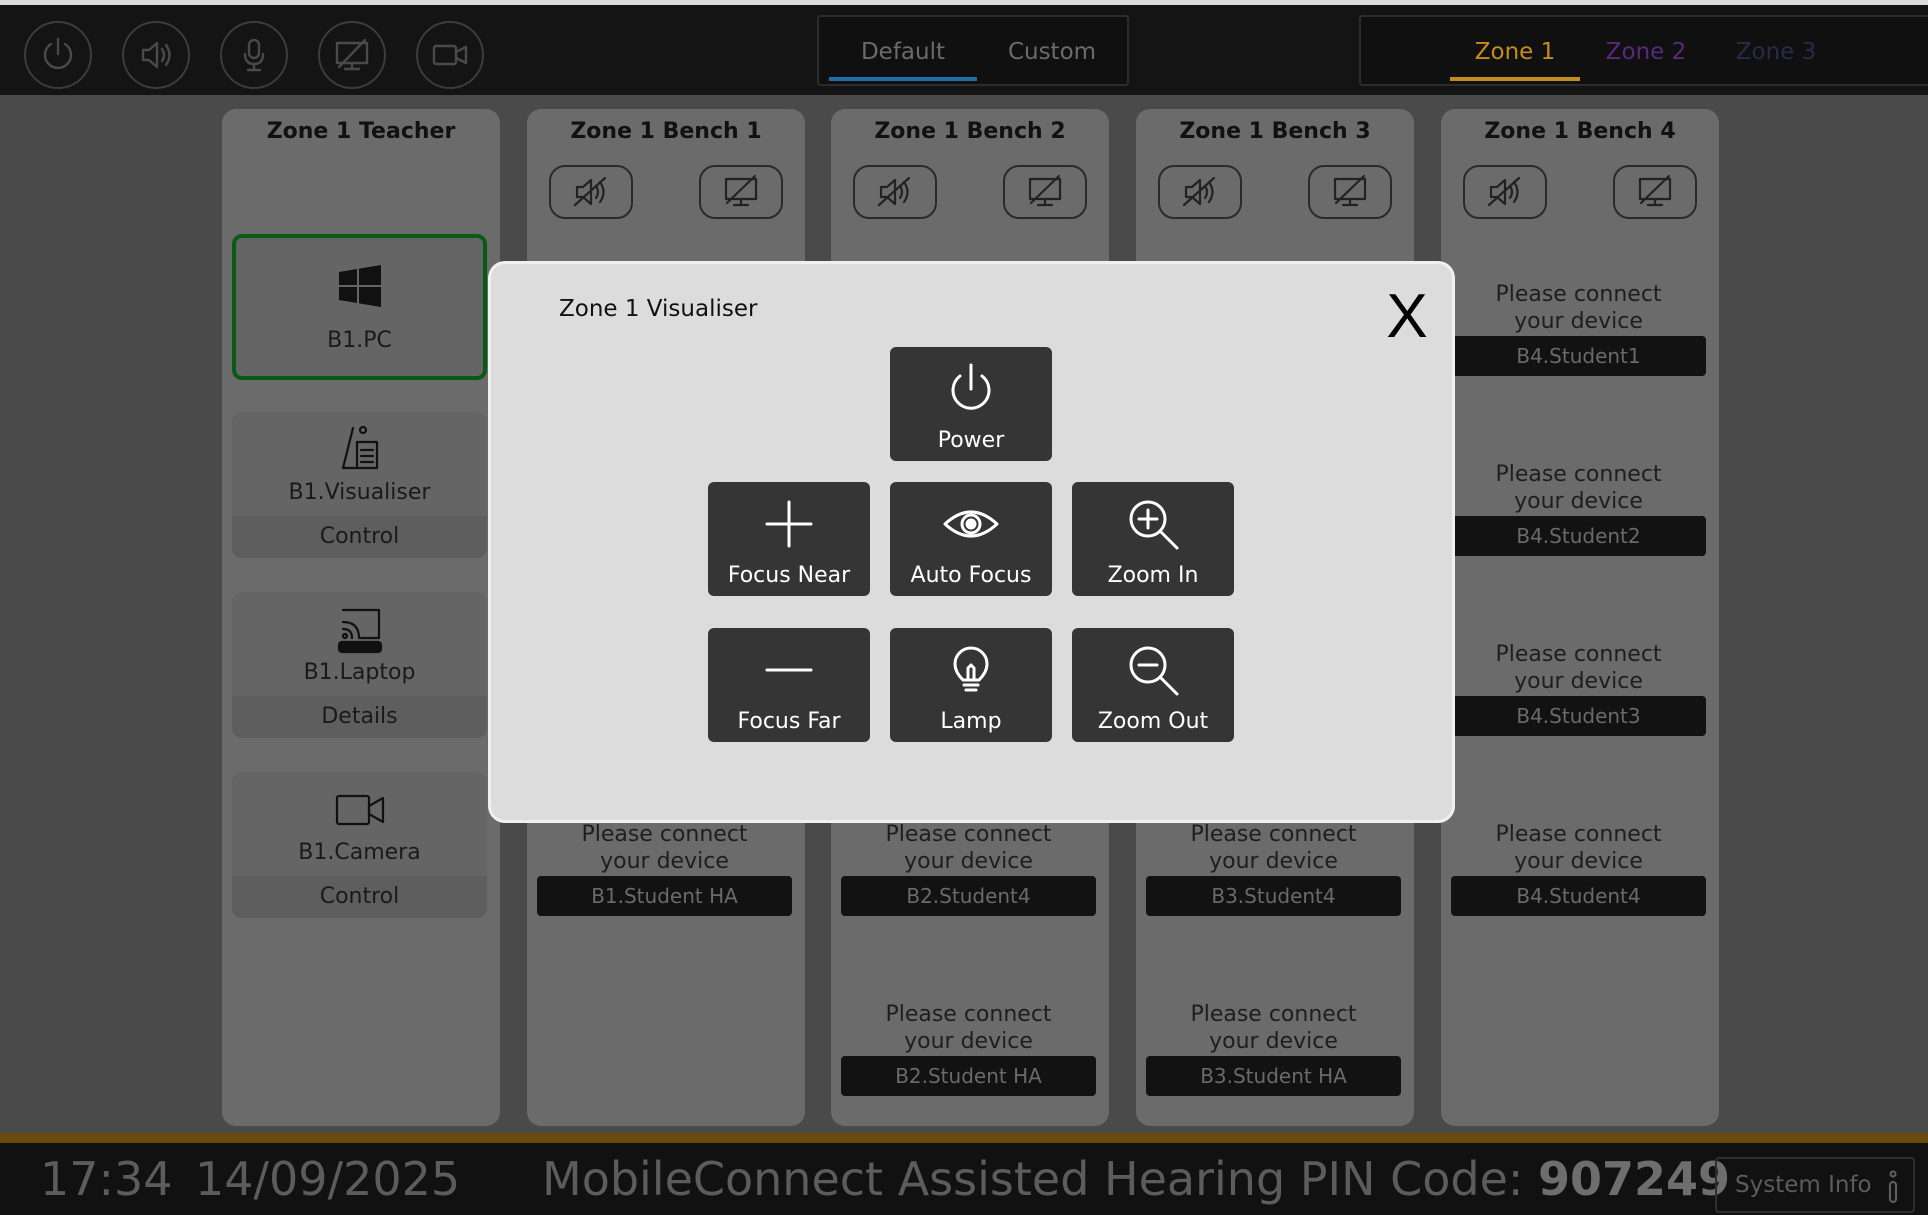 Image resolution: width=1928 pixels, height=1215 pixels. Describe the element at coordinates (1578, 356) in the screenshot. I see `slot-label: B4.Student1` at that location.